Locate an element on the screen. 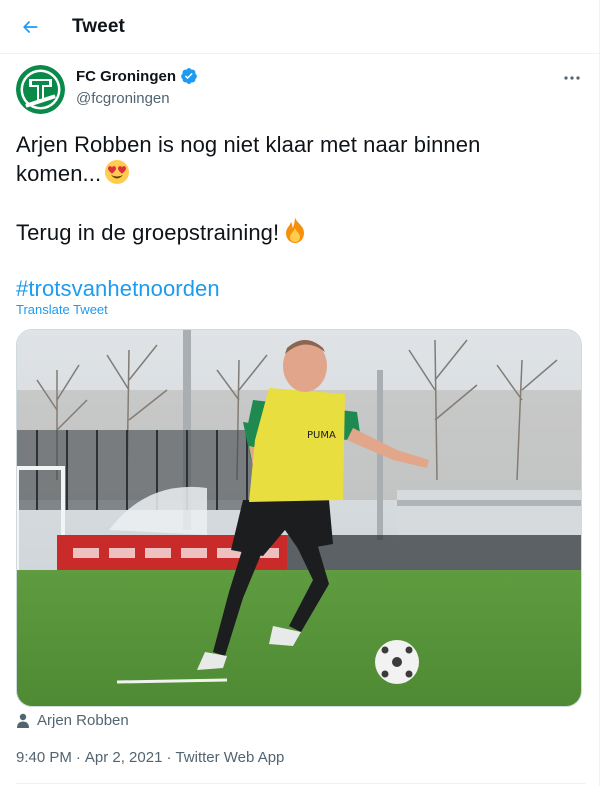  tweet-source: Twitter Web App is located at coordinates (229, 757).